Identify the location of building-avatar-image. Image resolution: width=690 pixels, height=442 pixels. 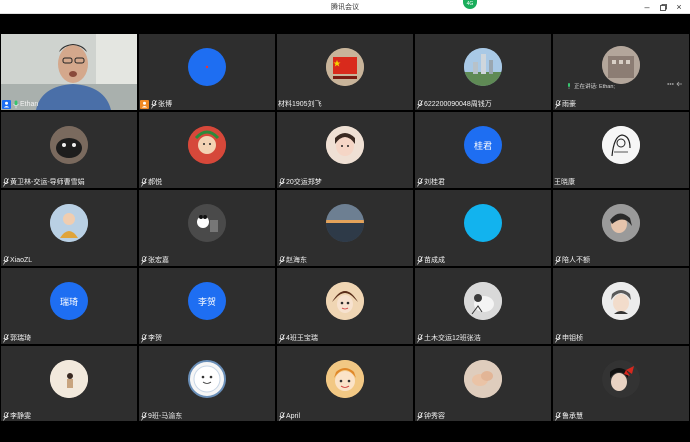
(621, 65).